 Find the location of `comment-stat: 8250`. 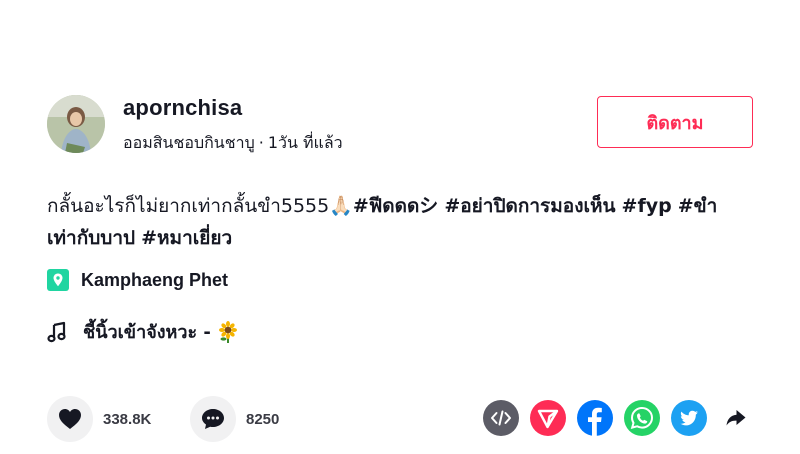

comment-stat: 8250 is located at coordinates (234, 419).